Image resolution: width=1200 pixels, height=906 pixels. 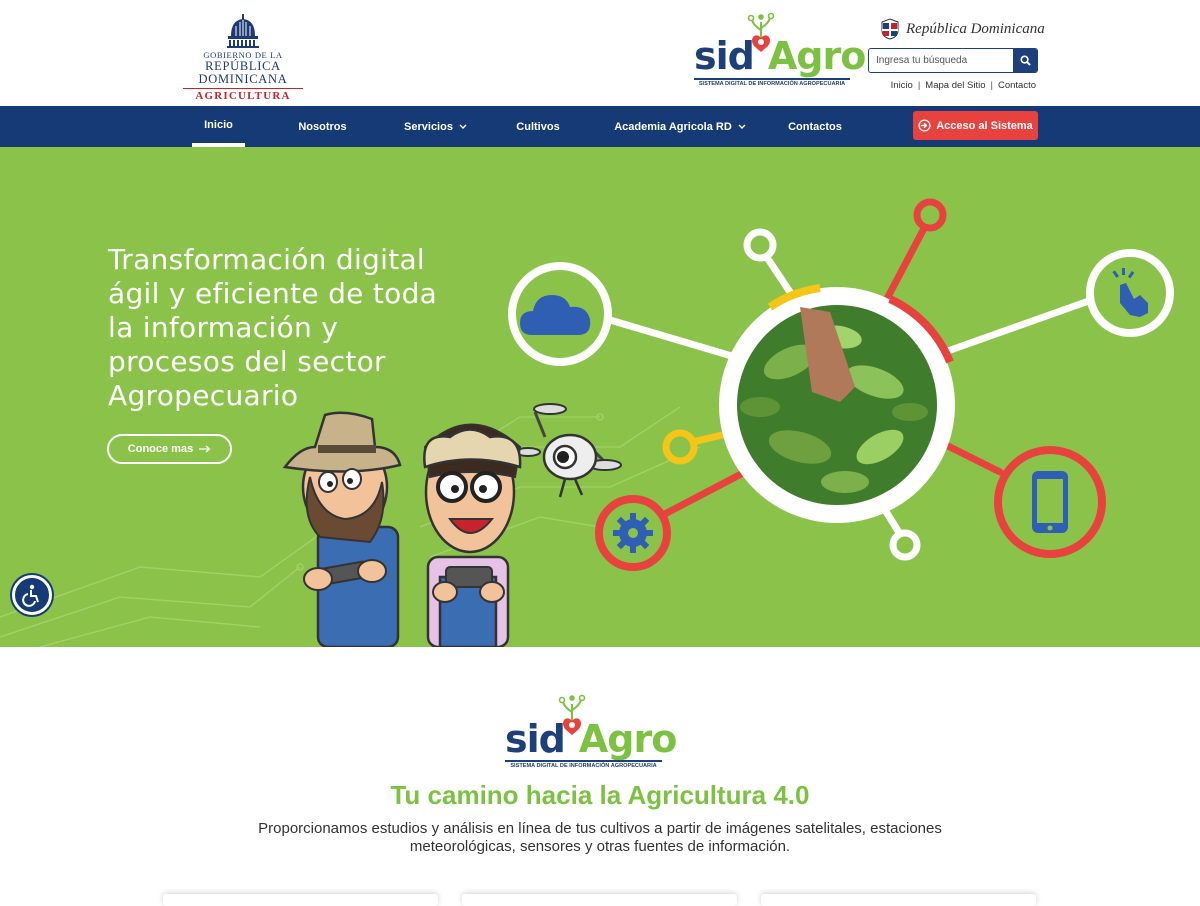 I want to click on utility-links: Inicio | Mapa del Sitio | Contacto, so click(x=963, y=85).